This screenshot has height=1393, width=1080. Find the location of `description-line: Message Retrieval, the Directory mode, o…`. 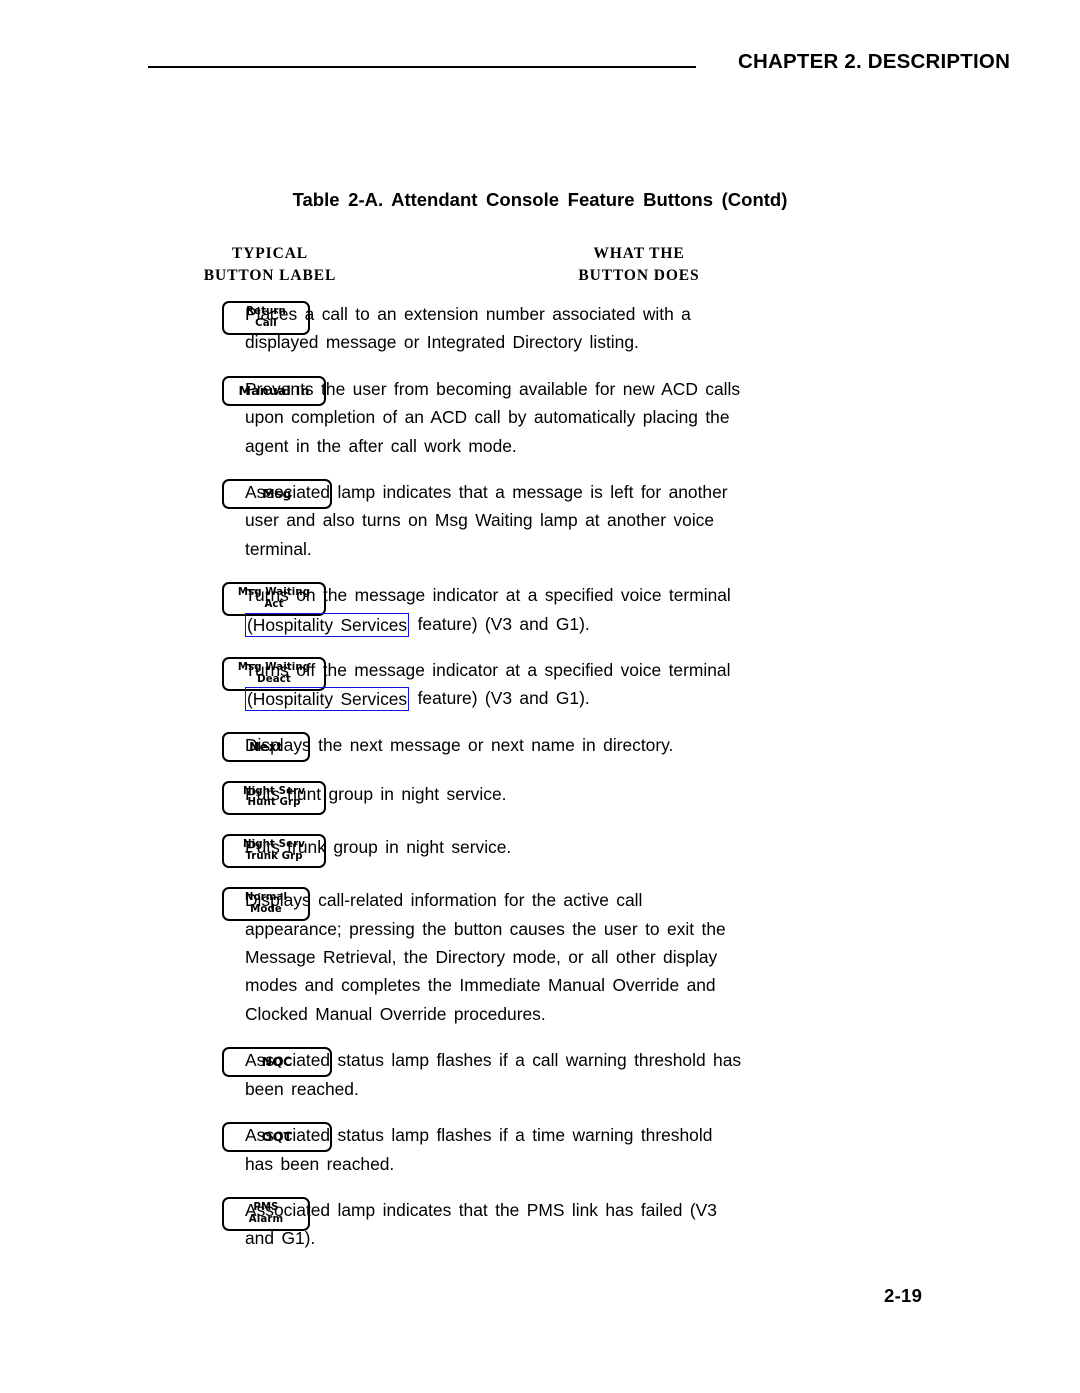

description-line: Message Retrieval, the Directory mode, o… is located at coordinates (481, 957).